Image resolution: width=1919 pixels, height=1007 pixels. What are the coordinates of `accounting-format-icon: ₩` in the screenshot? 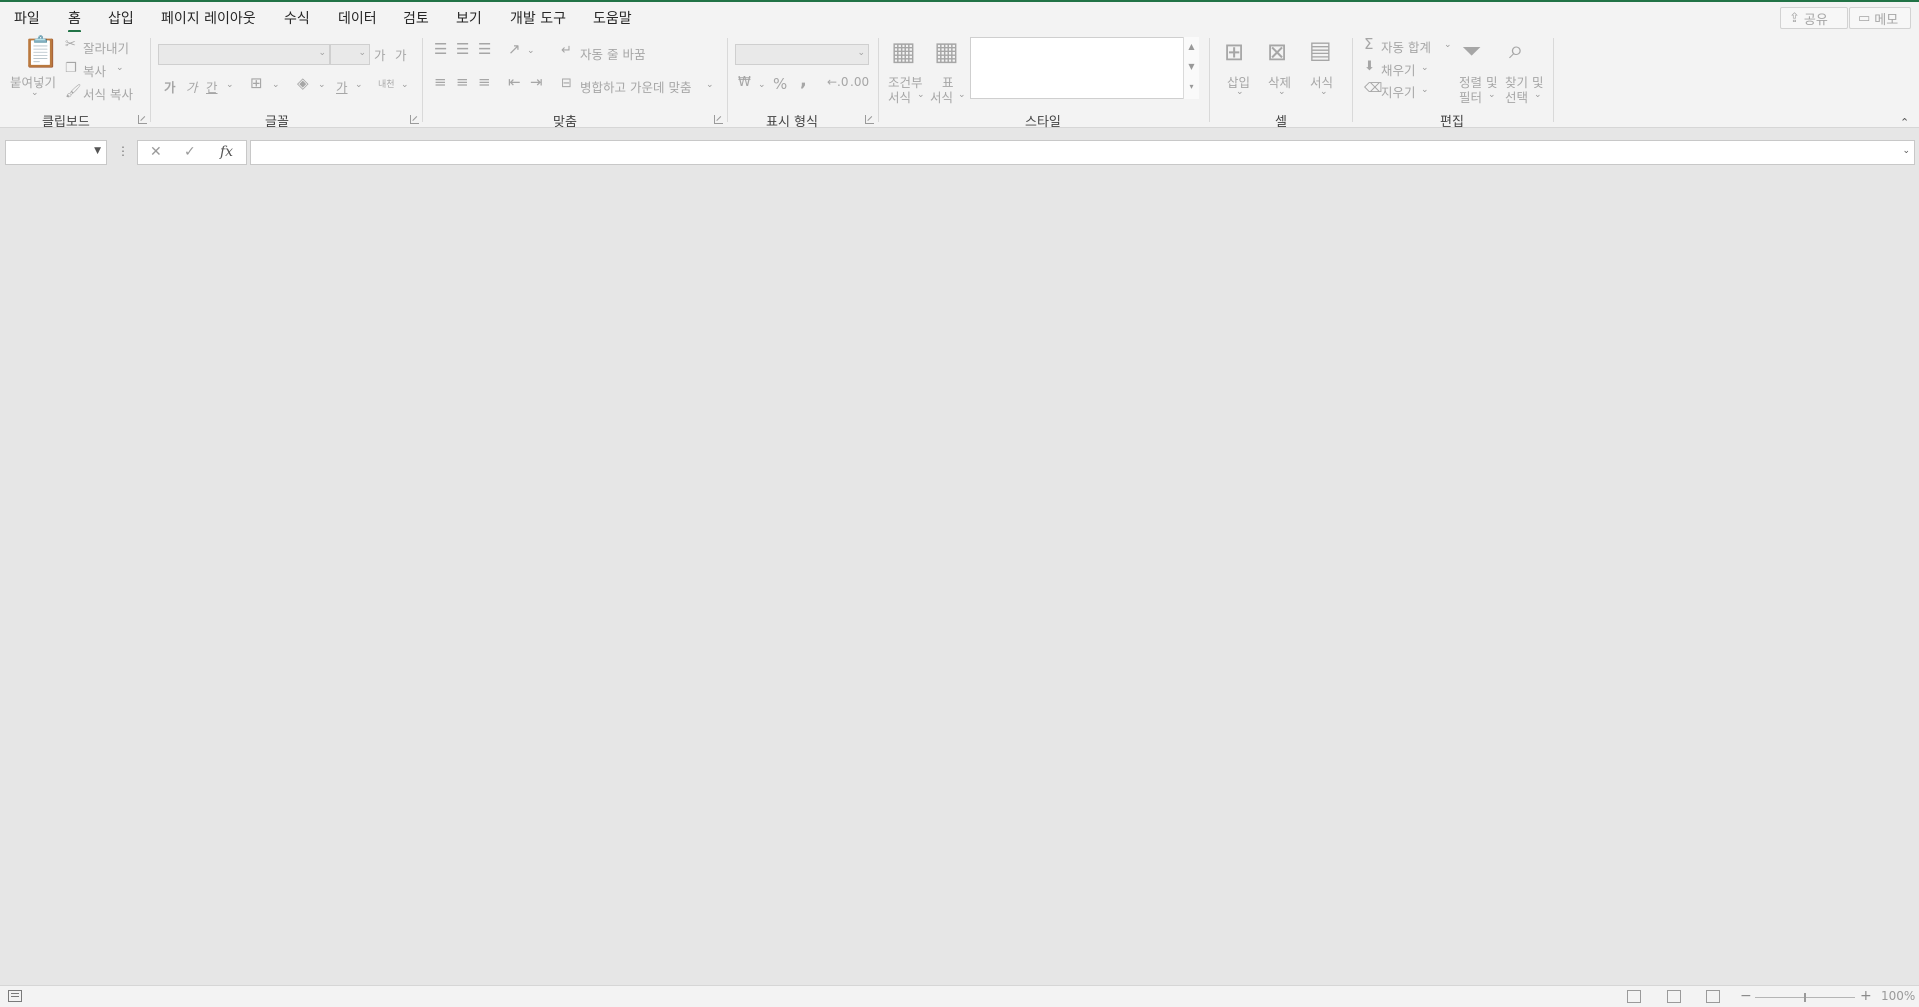 It's located at (744, 82).